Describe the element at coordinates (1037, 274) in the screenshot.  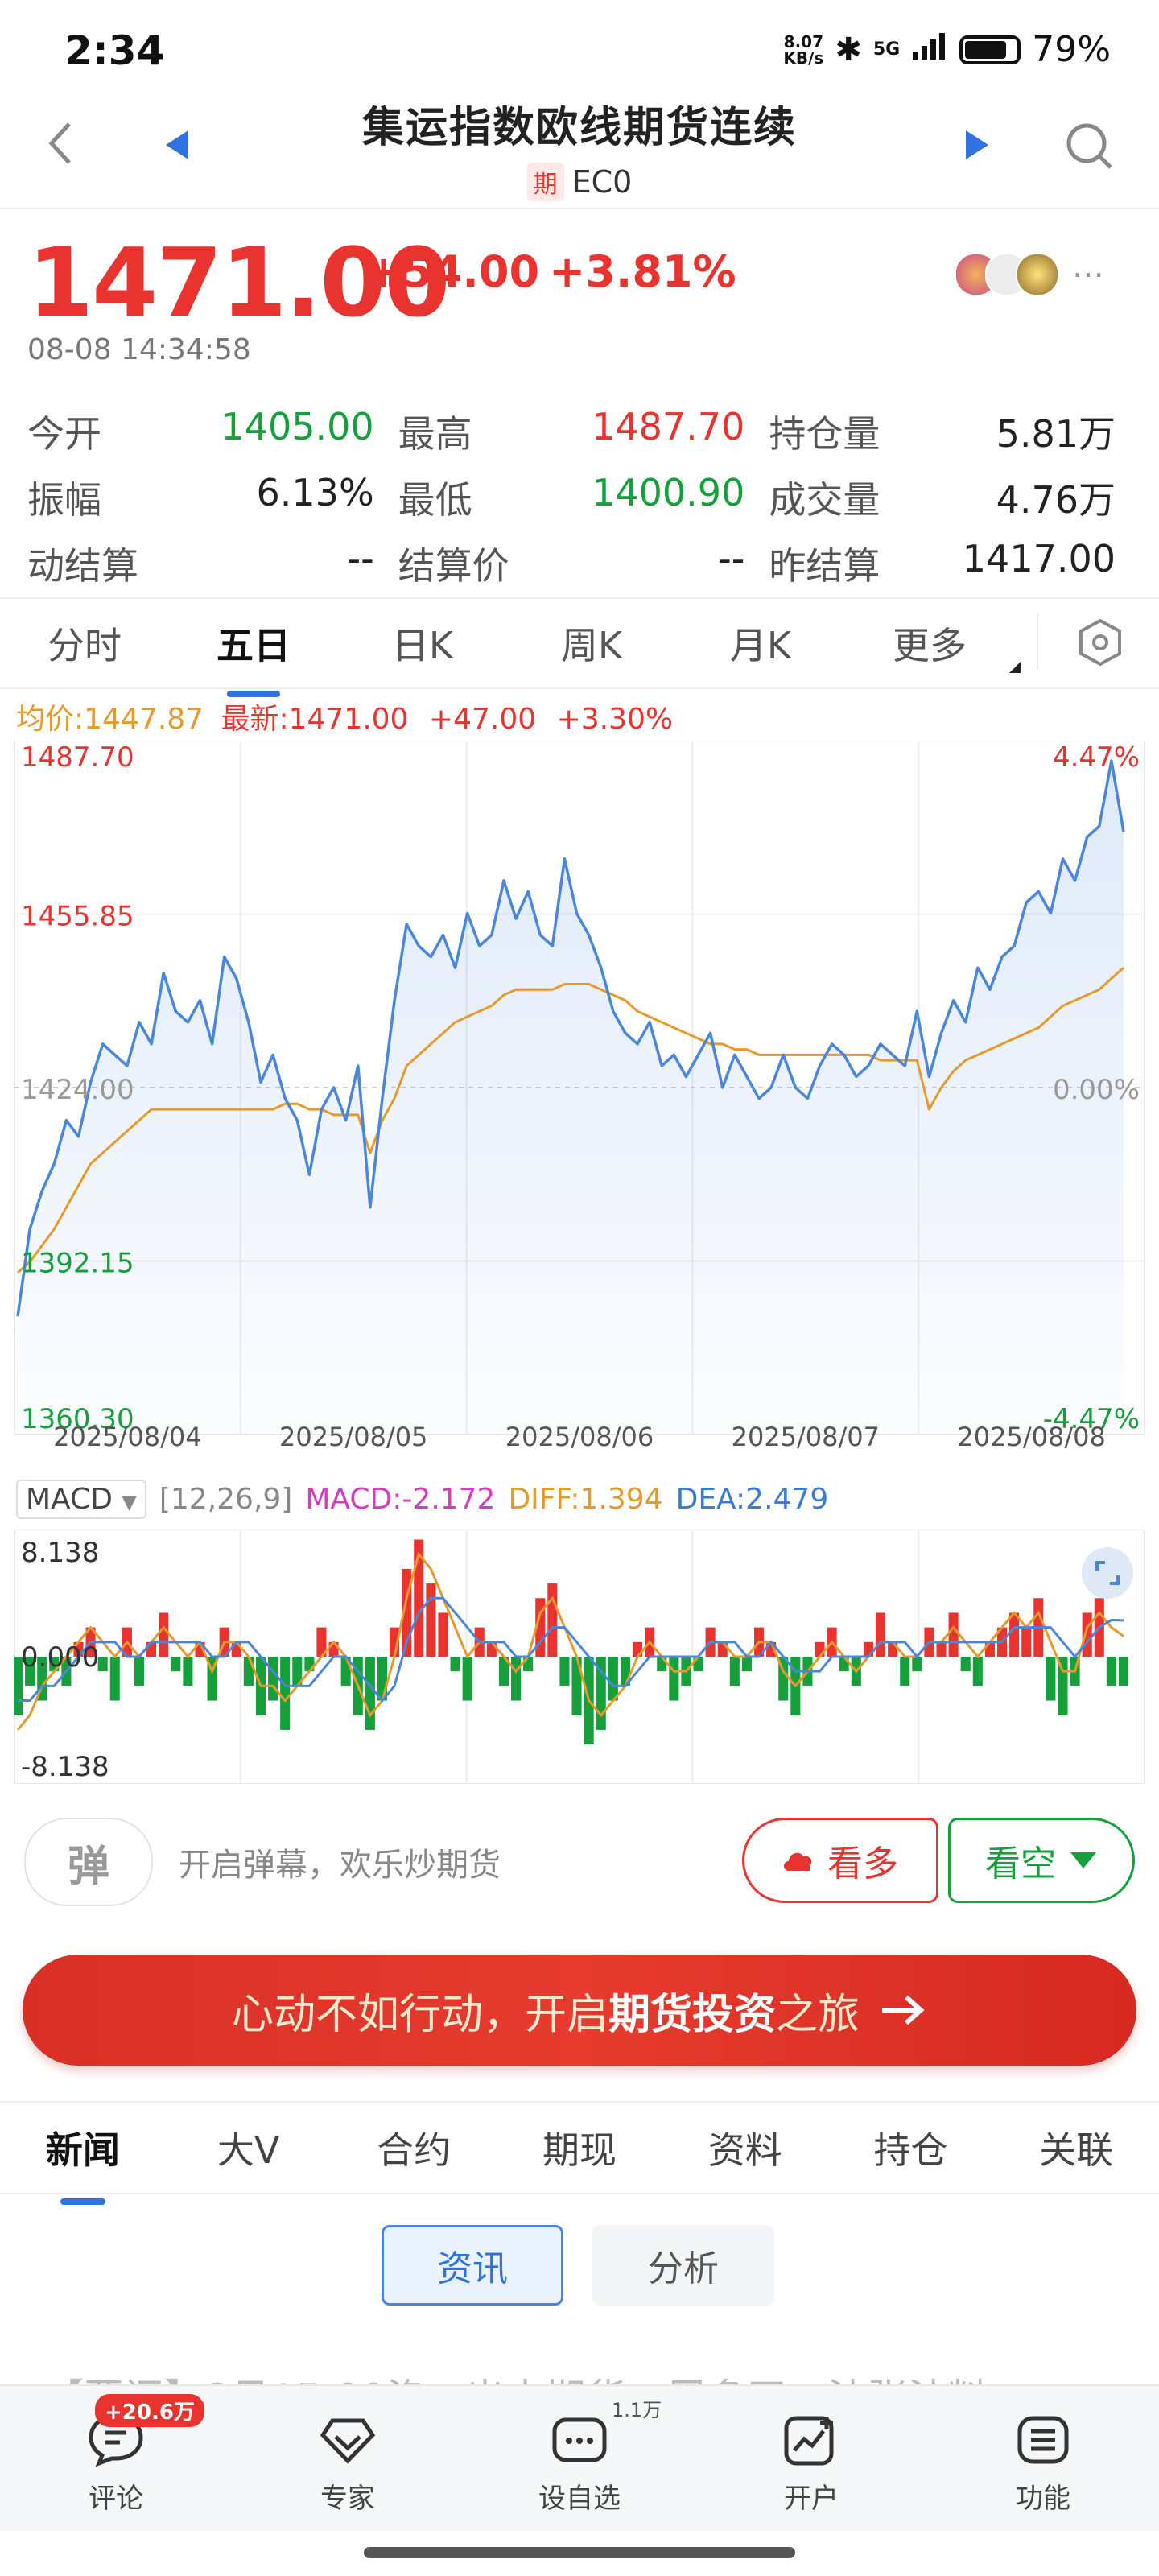
I see `avatar` at that location.